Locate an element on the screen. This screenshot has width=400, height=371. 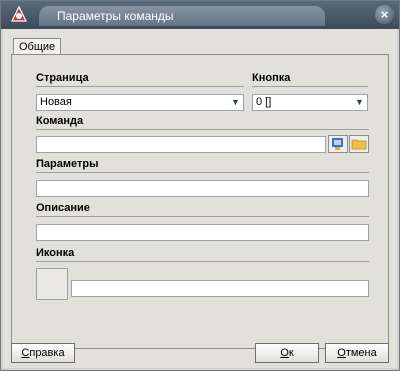
command-picker-icon is located at coordinates (337, 144).